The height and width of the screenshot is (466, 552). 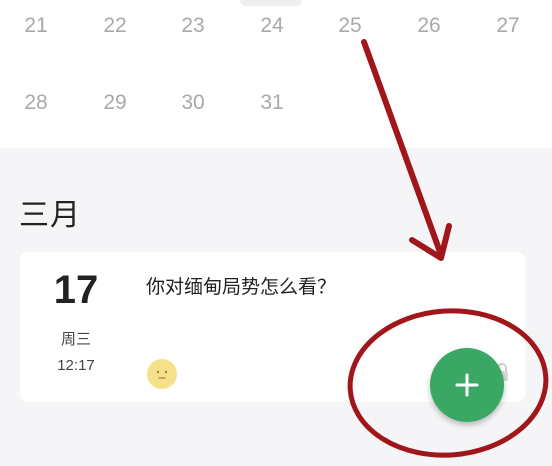 What do you see at coordinates (193, 103) in the screenshot?
I see `calendar-day: 30` at bounding box center [193, 103].